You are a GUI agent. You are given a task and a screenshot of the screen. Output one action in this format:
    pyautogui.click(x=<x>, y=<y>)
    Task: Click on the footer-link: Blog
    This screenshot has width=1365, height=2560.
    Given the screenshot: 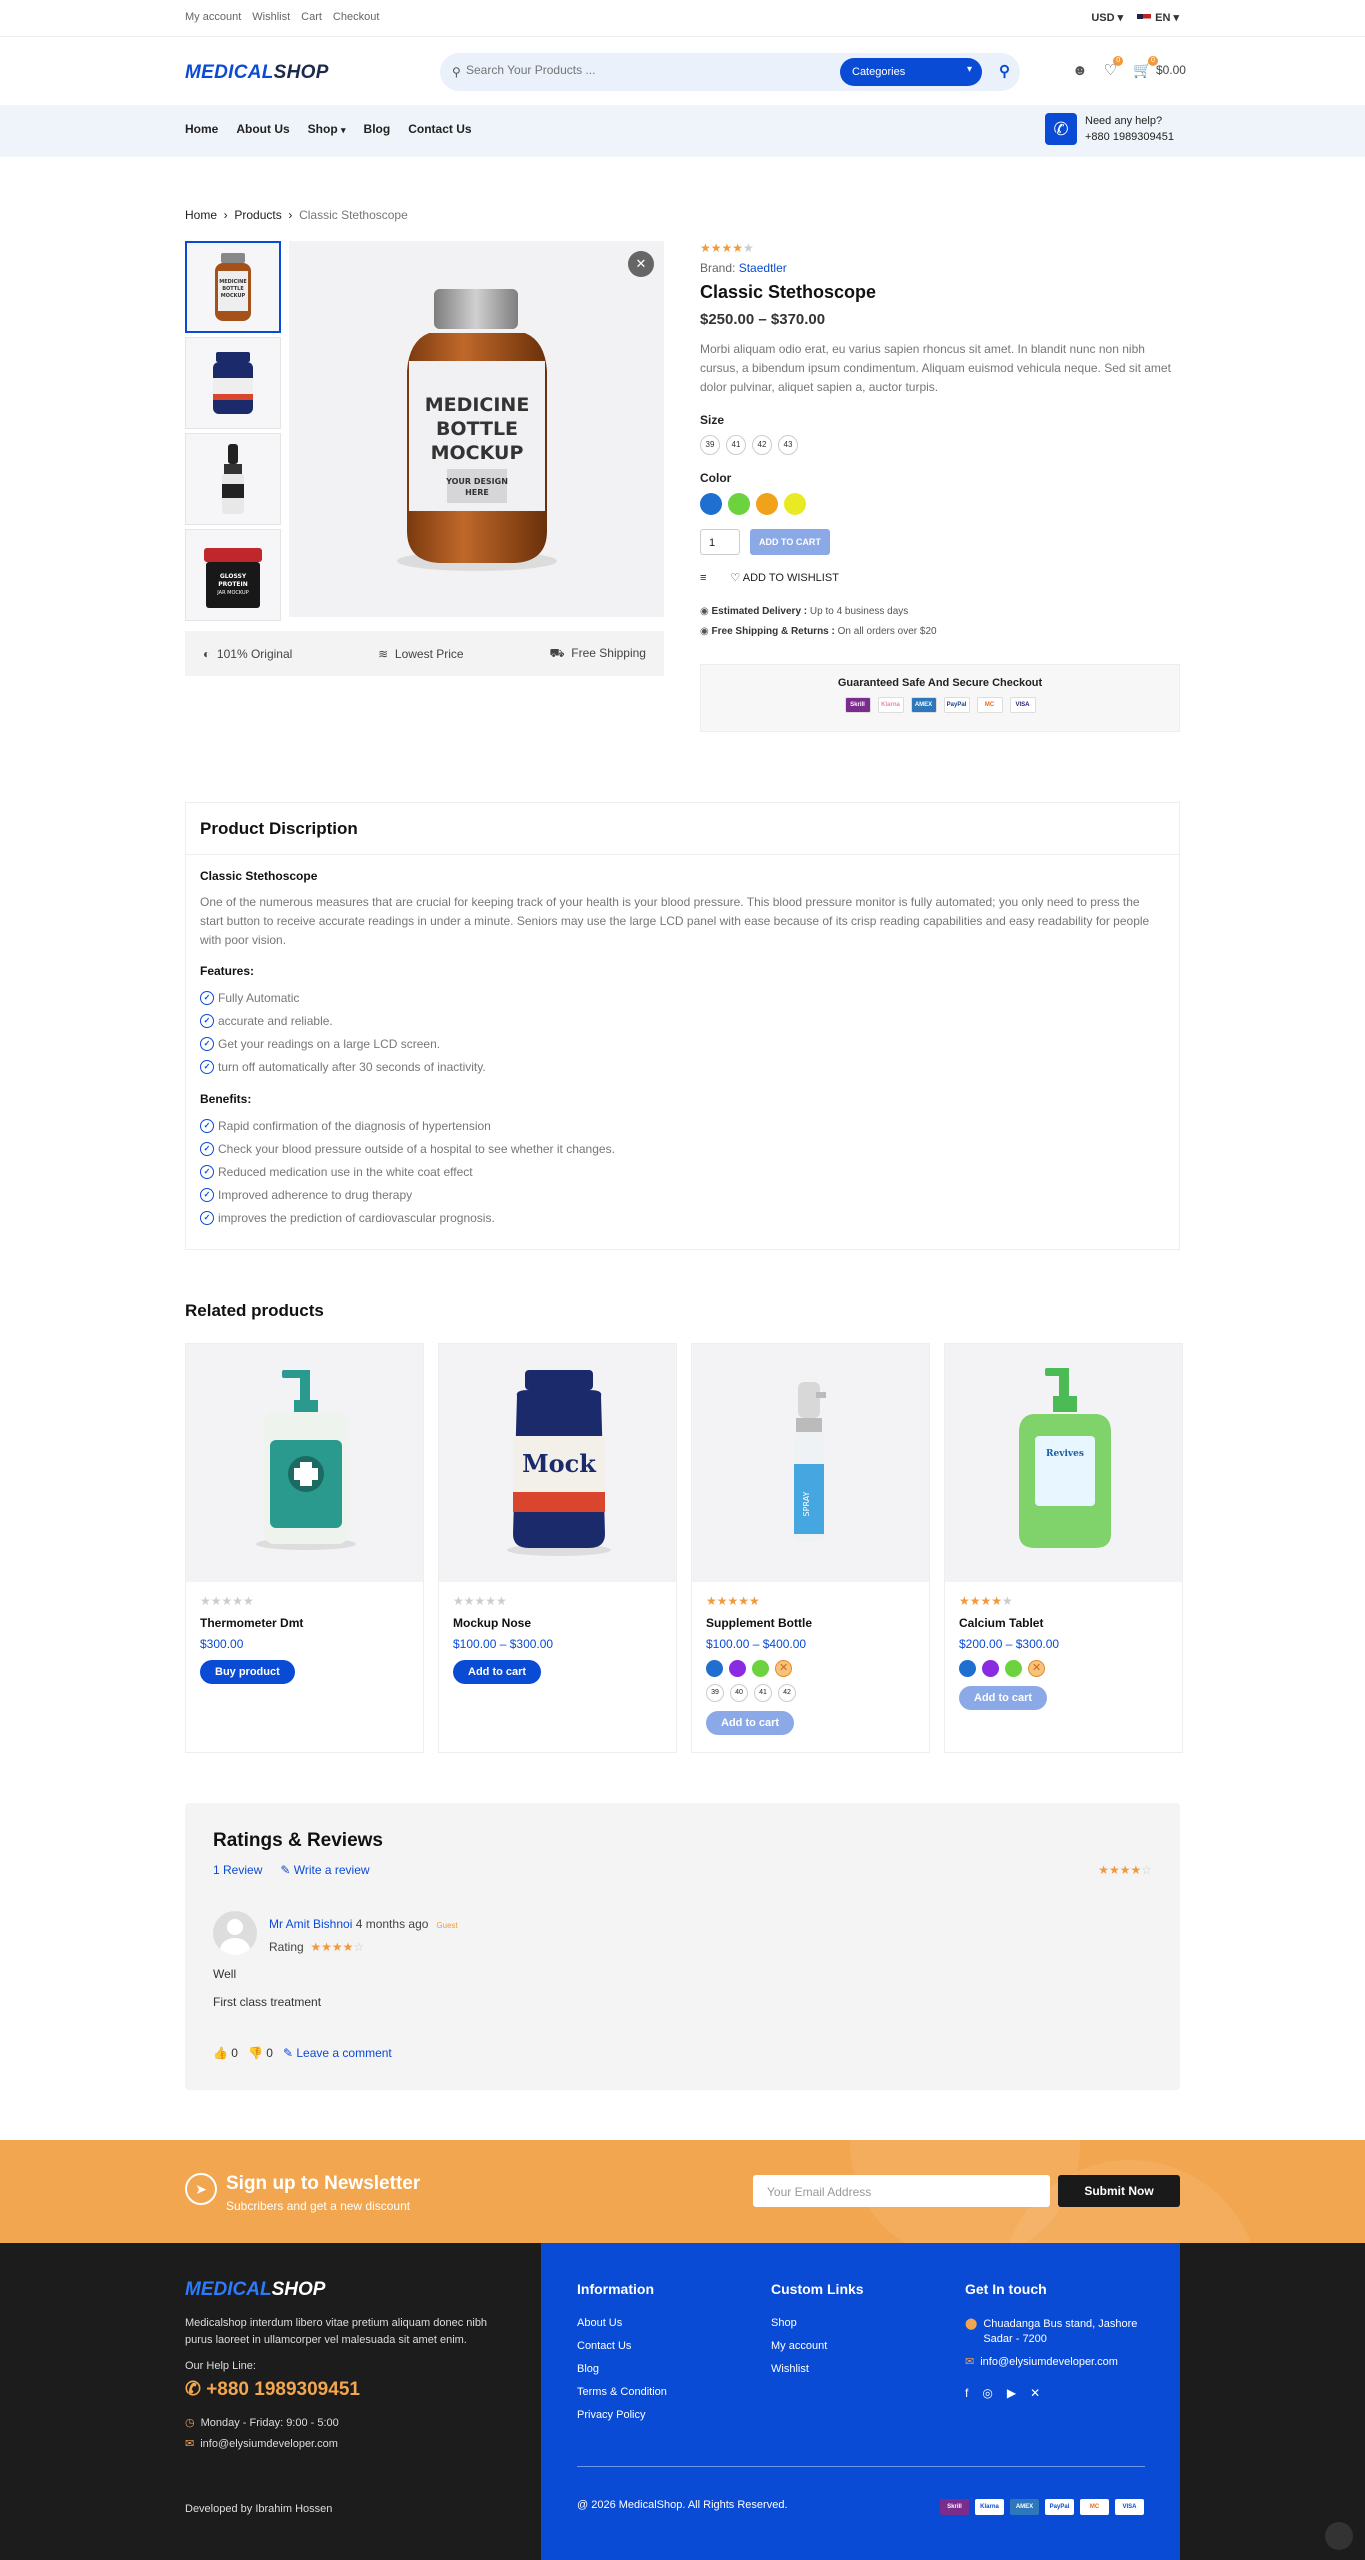 What is the action you would take?
    pyautogui.click(x=622, y=2374)
    